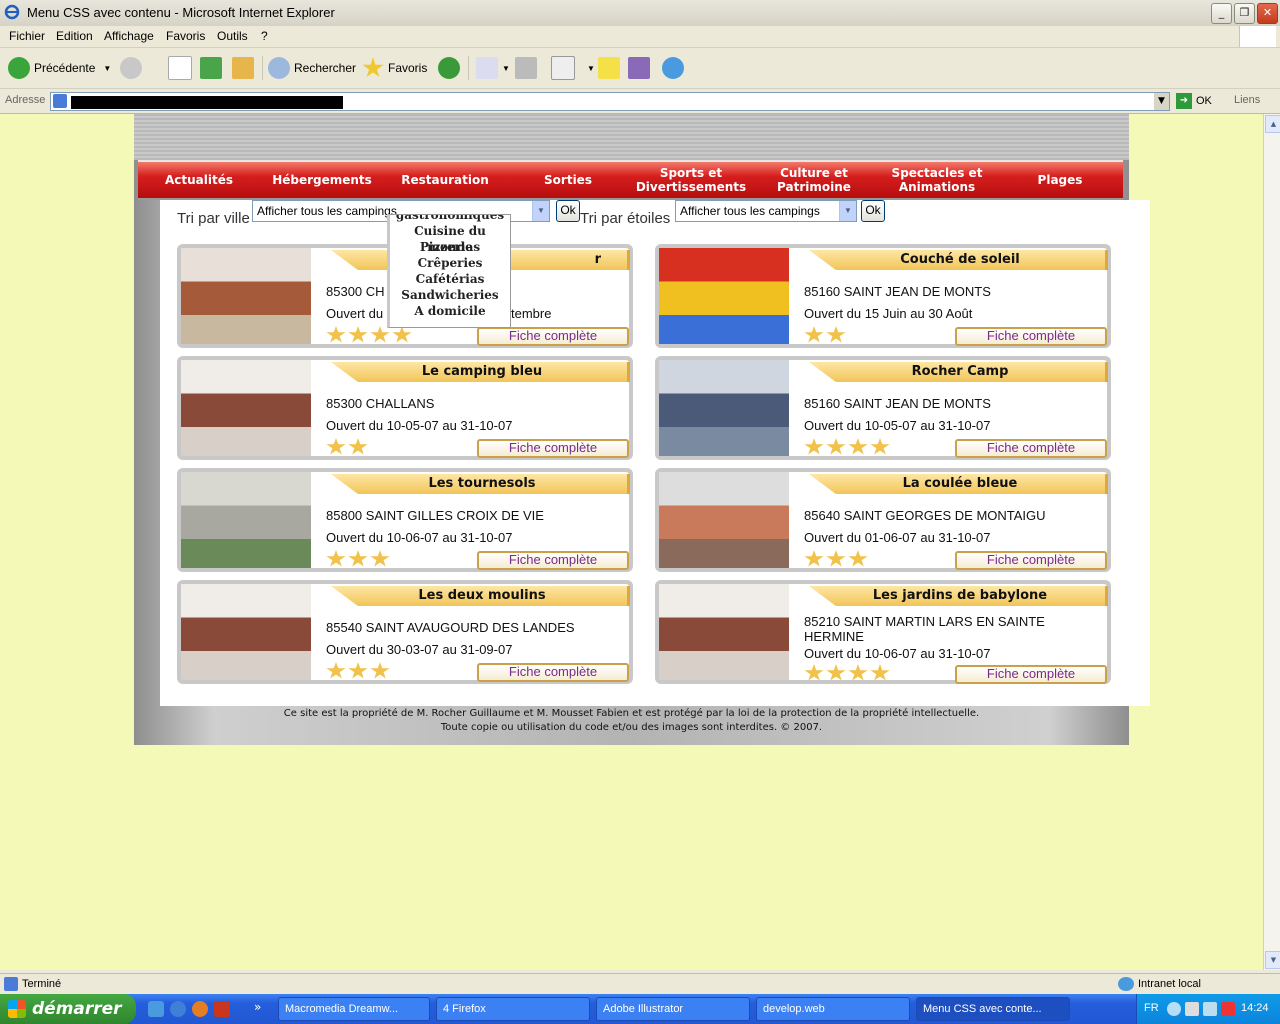 Image resolution: width=1280 pixels, height=1024 pixels. What do you see at coordinates (232, 36) in the screenshot?
I see `menu-outils: Outils` at bounding box center [232, 36].